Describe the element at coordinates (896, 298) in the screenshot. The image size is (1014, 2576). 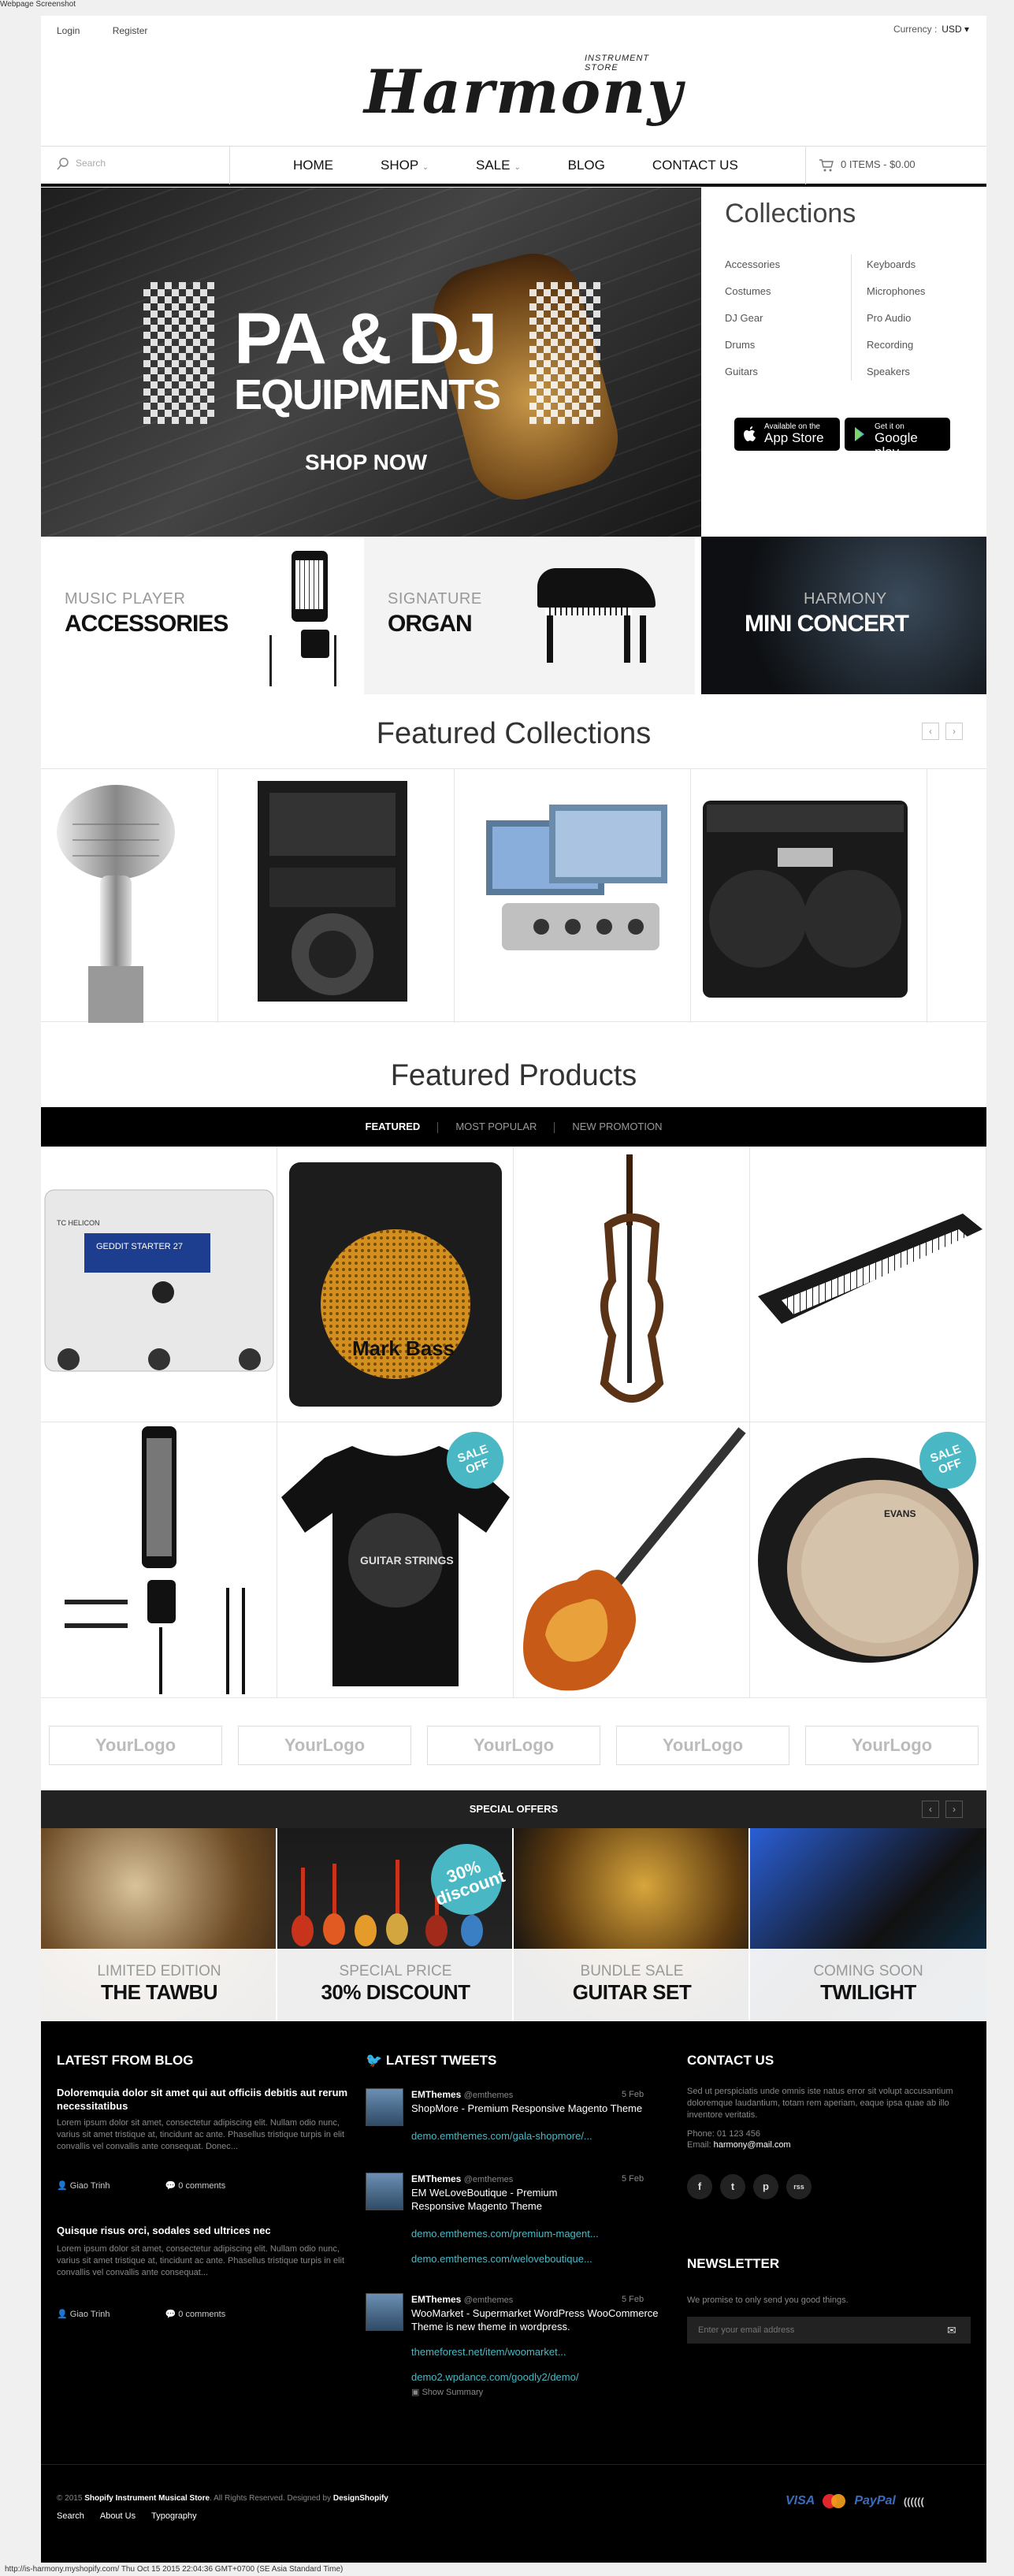
I see `collection-link: Microphones` at that location.